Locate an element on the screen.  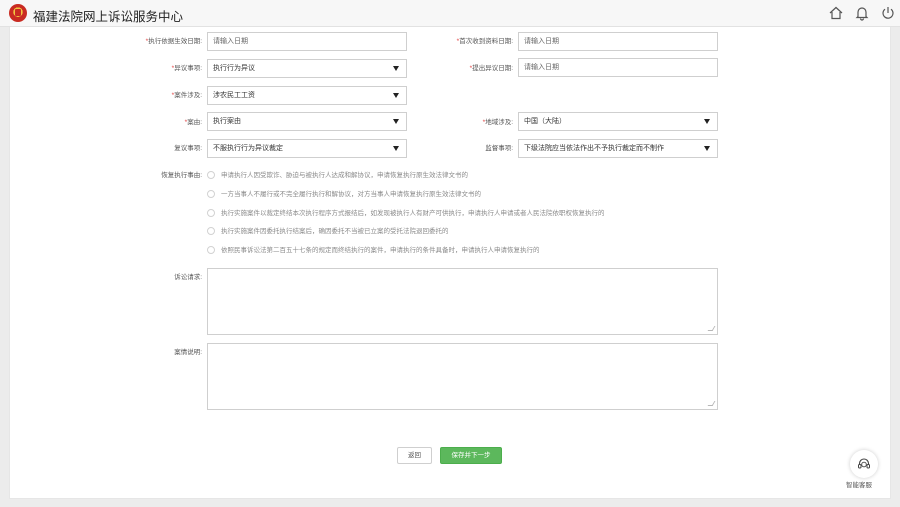
smart-service-label: 智能客服 is located at coordinates (859, 485).